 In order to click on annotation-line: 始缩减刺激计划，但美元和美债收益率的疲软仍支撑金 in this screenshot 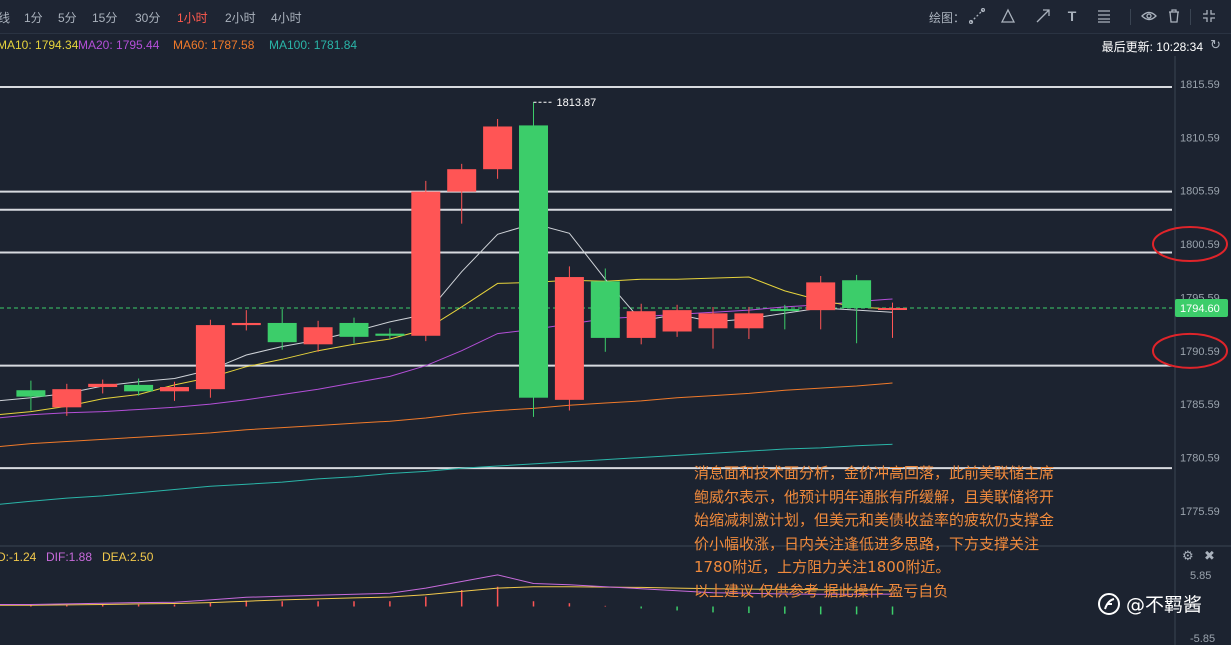, I will do `click(874, 520)`.